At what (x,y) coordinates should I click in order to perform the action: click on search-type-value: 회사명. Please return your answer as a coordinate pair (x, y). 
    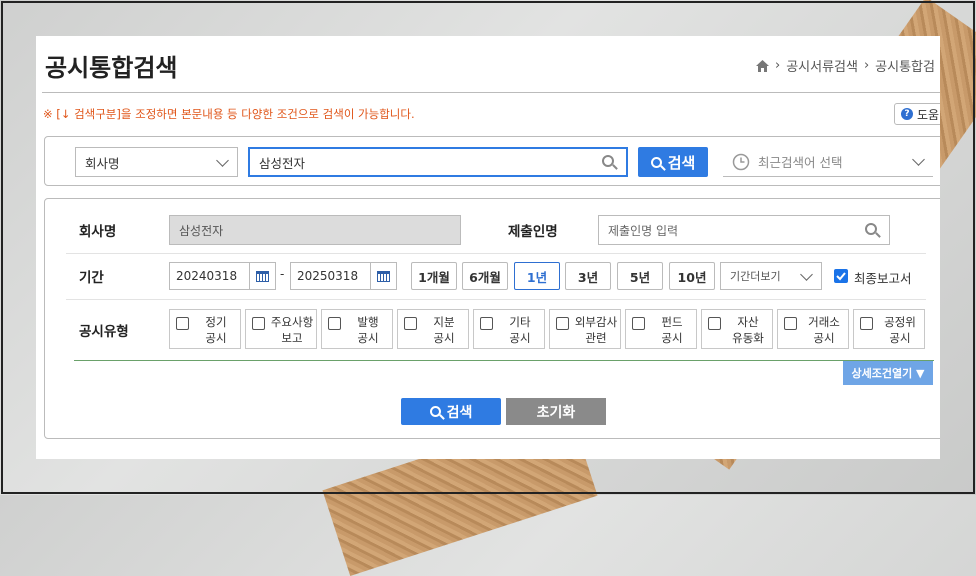
    Looking at the image, I should click on (102, 163).